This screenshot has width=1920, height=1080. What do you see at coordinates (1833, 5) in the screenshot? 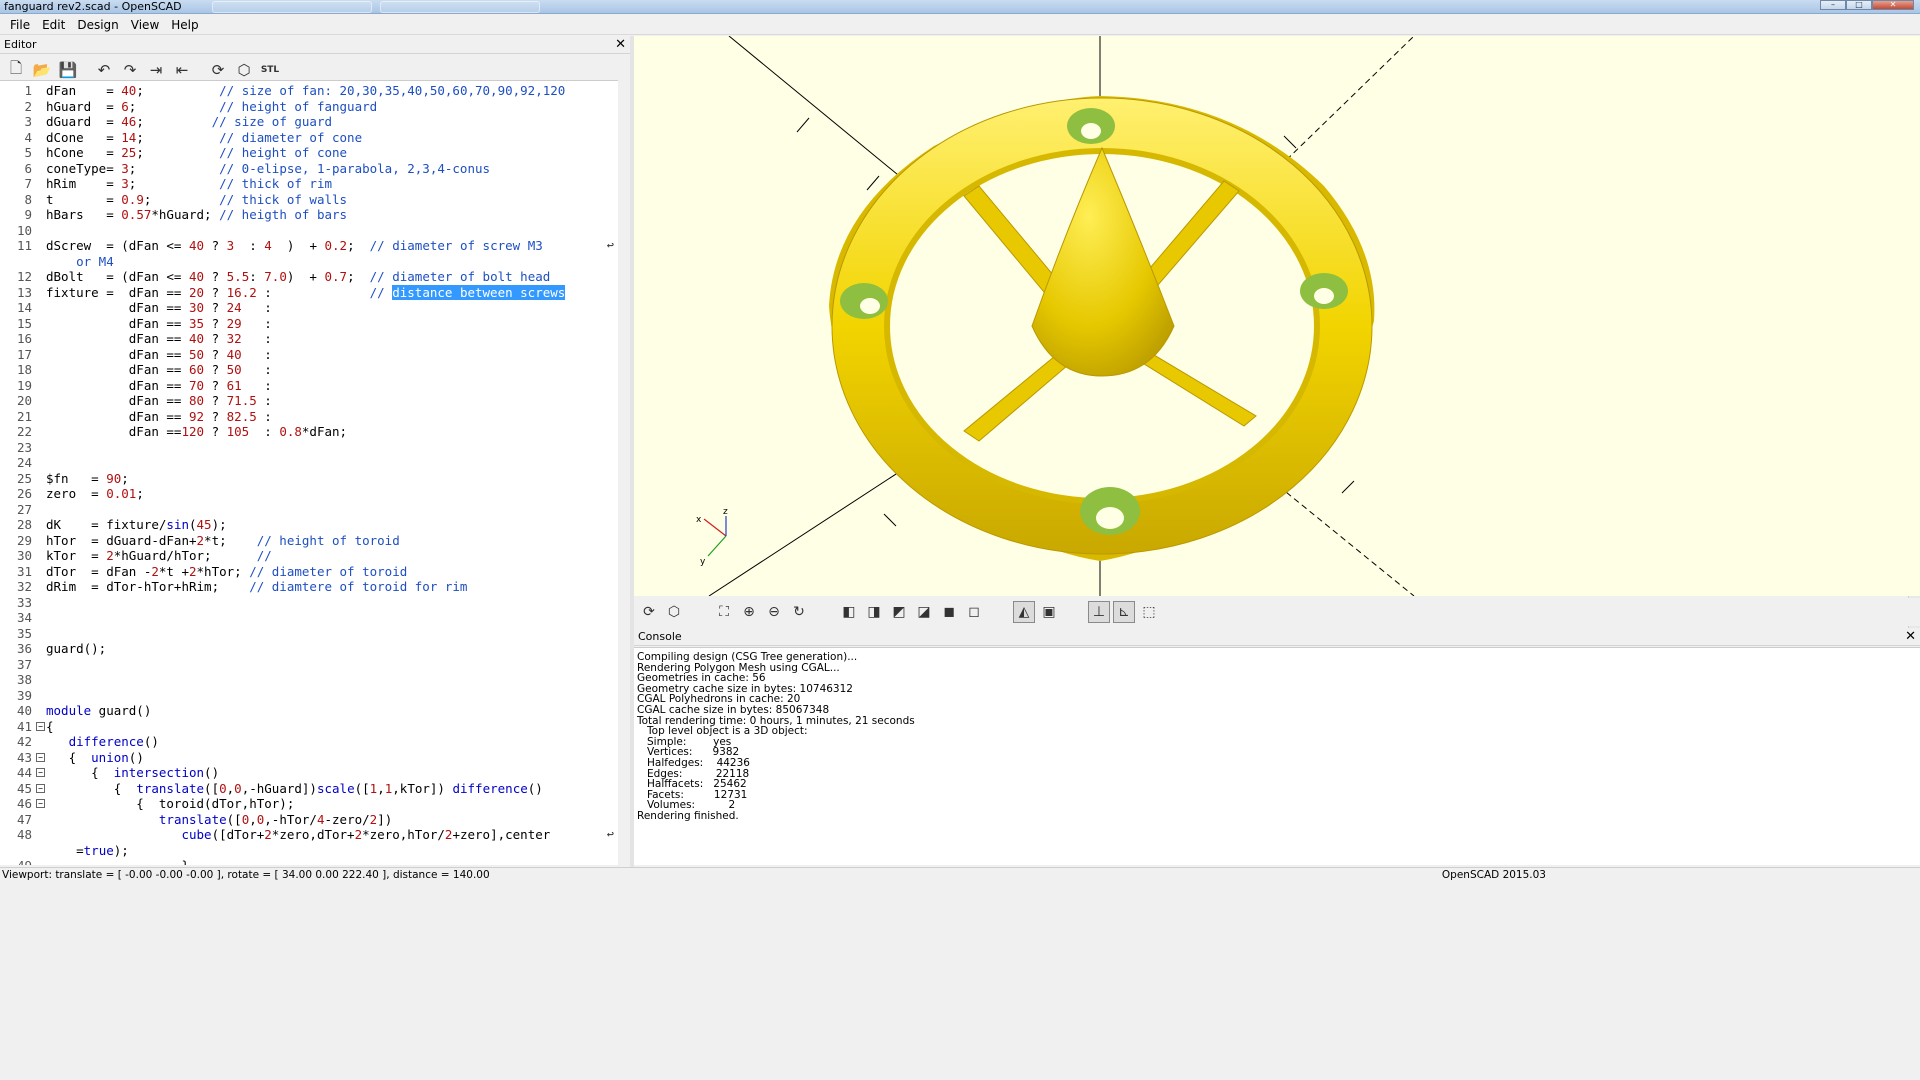
I see `minimize-button: –` at bounding box center [1833, 5].